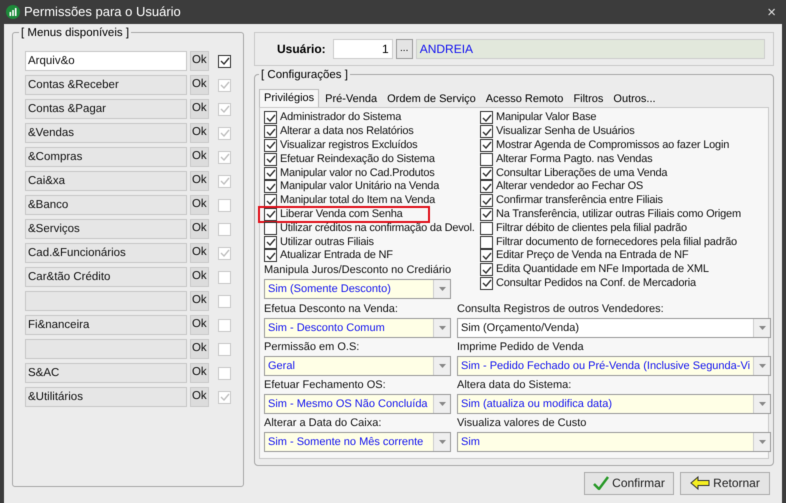 This screenshot has width=786, height=503. Describe the element at coordinates (358, 270) in the screenshot. I see `field-label: Manipula Juros/Desconto no Crediário` at that location.